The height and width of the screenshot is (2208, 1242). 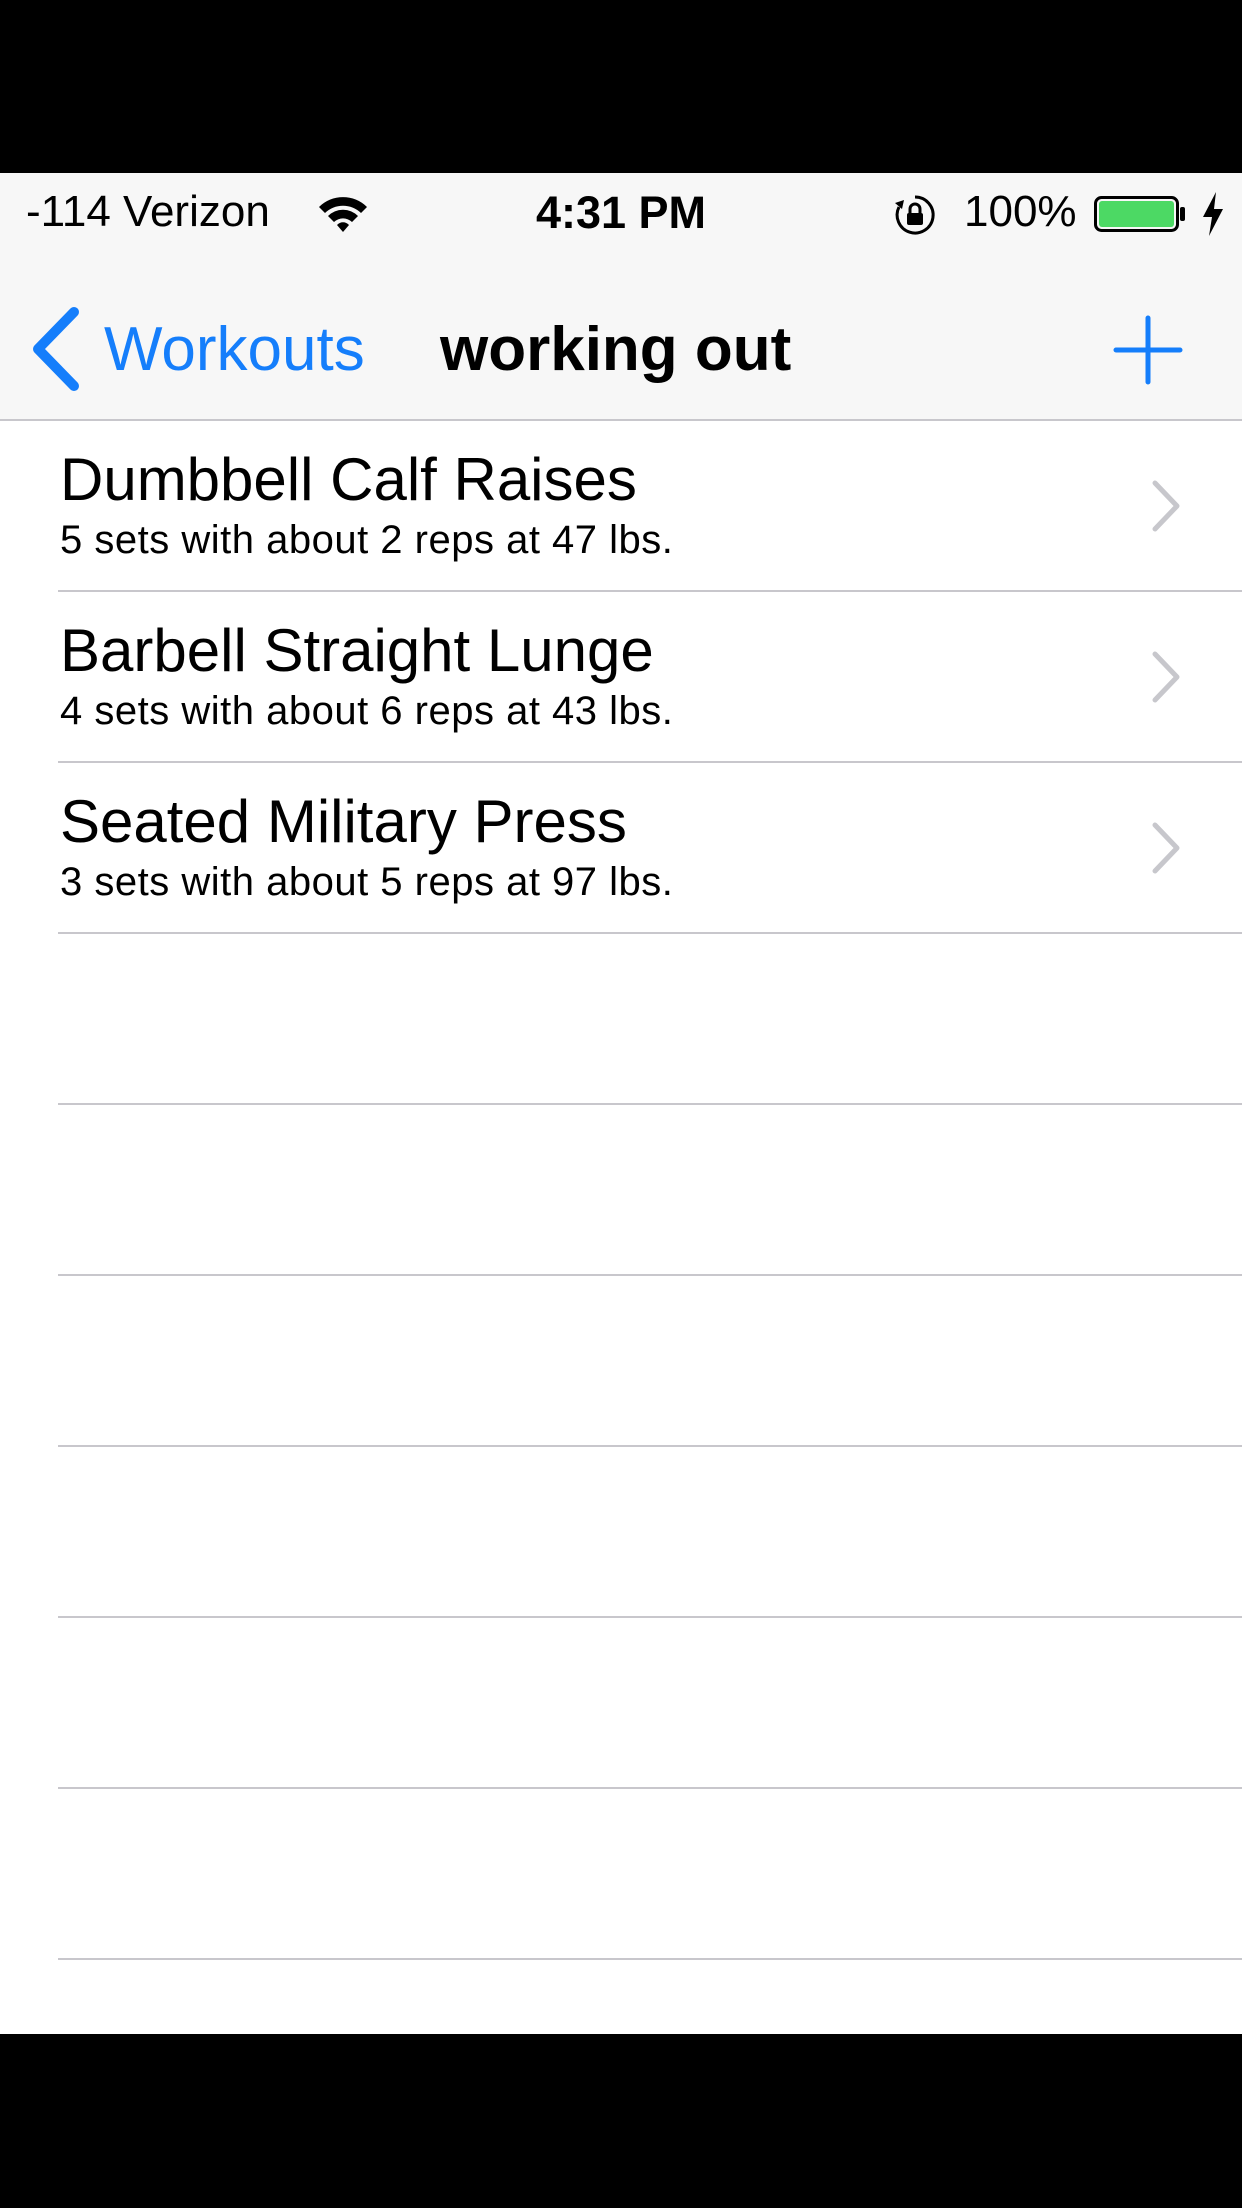 What do you see at coordinates (621, 213) in the screenshot?
I see `status-bar: -114 Verizon 4:31 PM 100%` at bounding box center [621, 213].